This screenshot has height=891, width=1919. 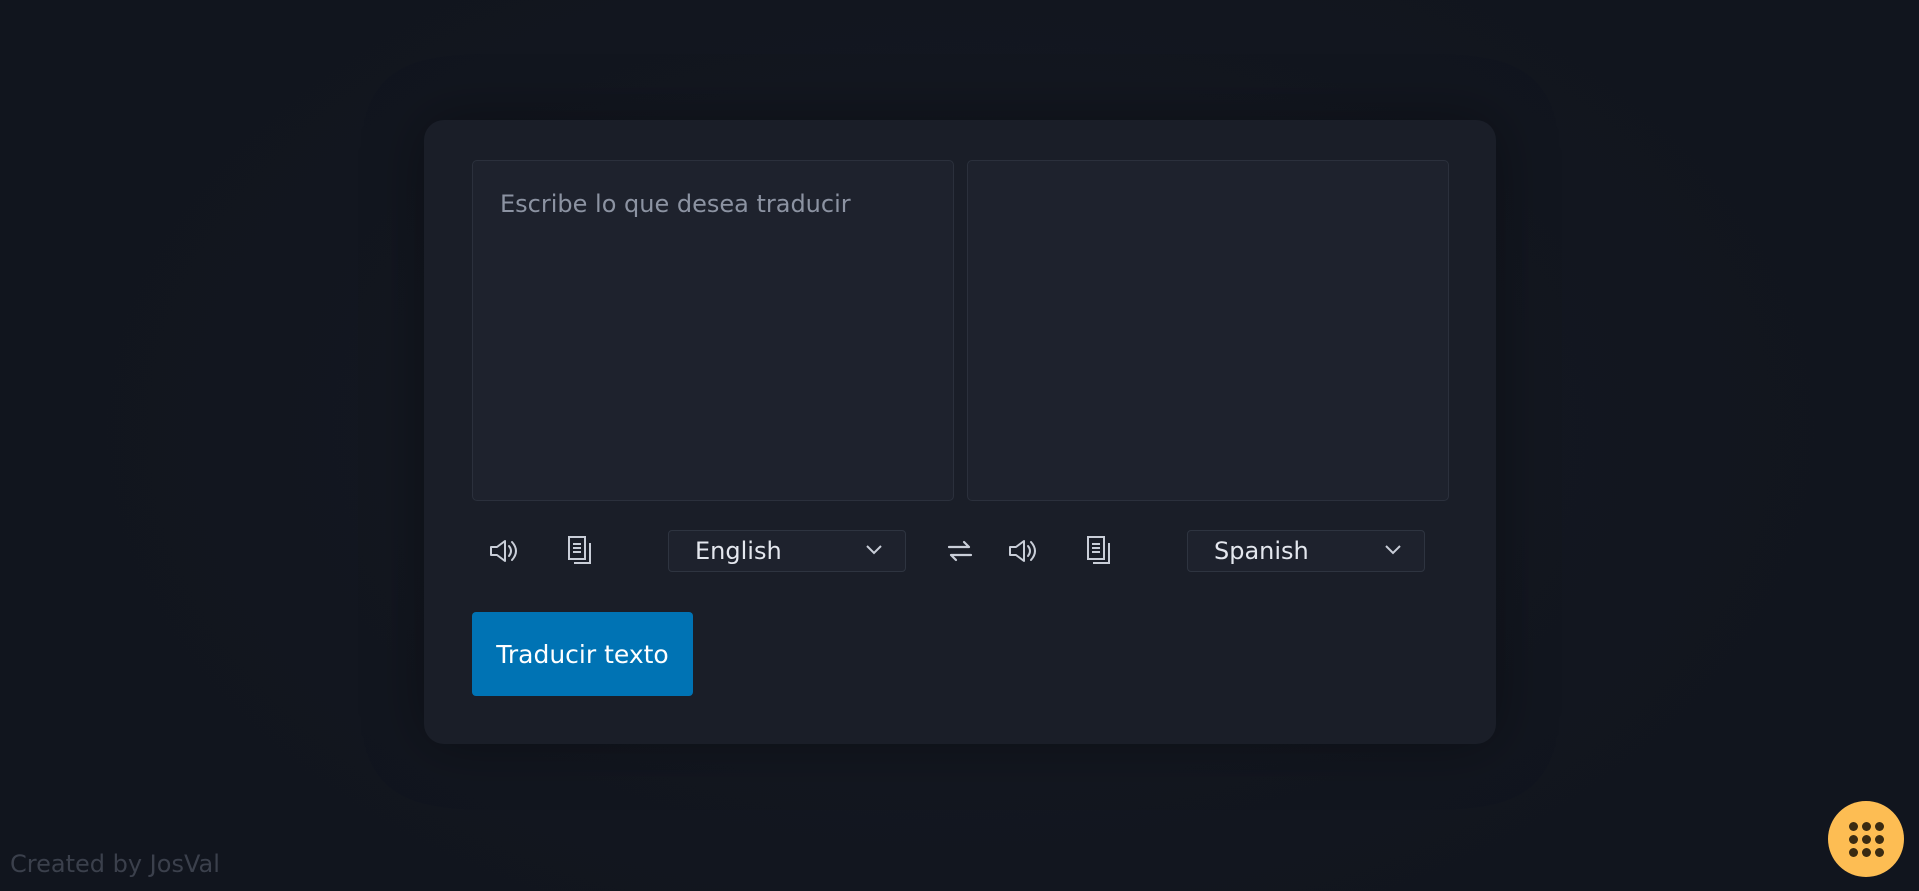 I want to click on swap-arrows-icon, so click(x=960, y=551).